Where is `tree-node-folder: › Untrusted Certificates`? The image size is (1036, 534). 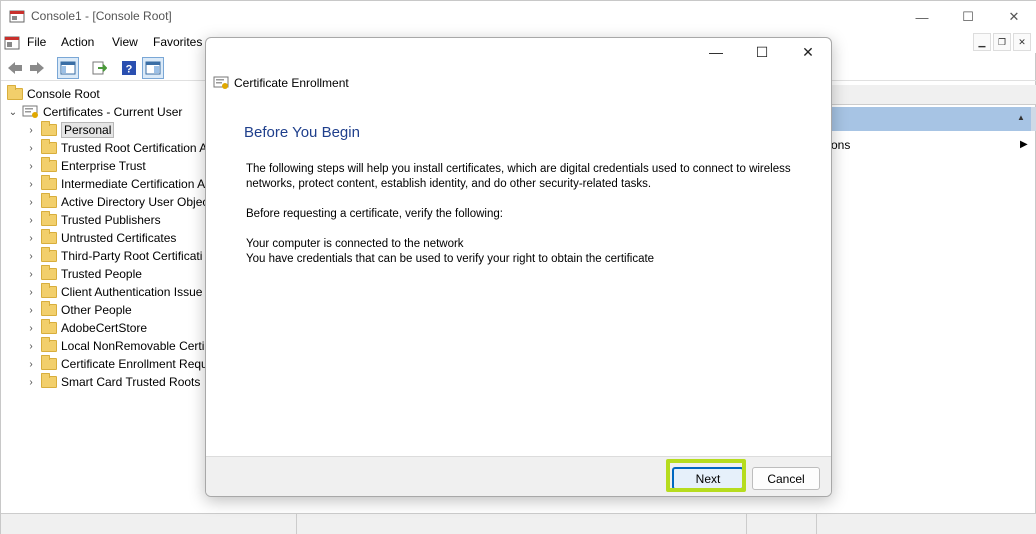 tree-node-folder: › Untrusted Certificates is located at coordinates (100, 238).